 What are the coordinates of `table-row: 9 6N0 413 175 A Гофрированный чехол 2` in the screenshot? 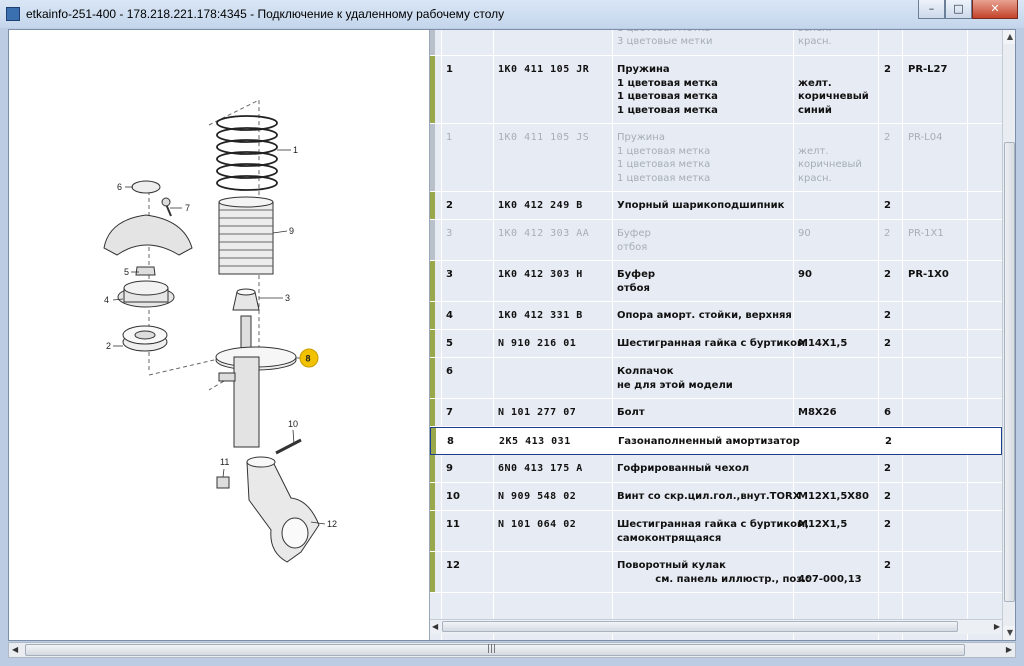 It's located at (716, 469).